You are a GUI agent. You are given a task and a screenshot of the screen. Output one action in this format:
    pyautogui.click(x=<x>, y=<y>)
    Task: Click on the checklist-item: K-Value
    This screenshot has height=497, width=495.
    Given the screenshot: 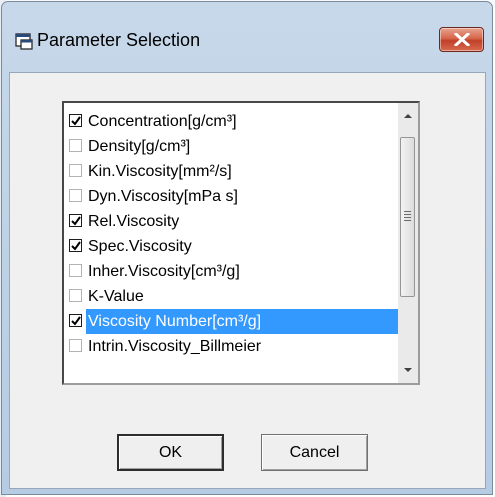 What is the action you would take?
    pyautogui.click(x=232, y=296)
    